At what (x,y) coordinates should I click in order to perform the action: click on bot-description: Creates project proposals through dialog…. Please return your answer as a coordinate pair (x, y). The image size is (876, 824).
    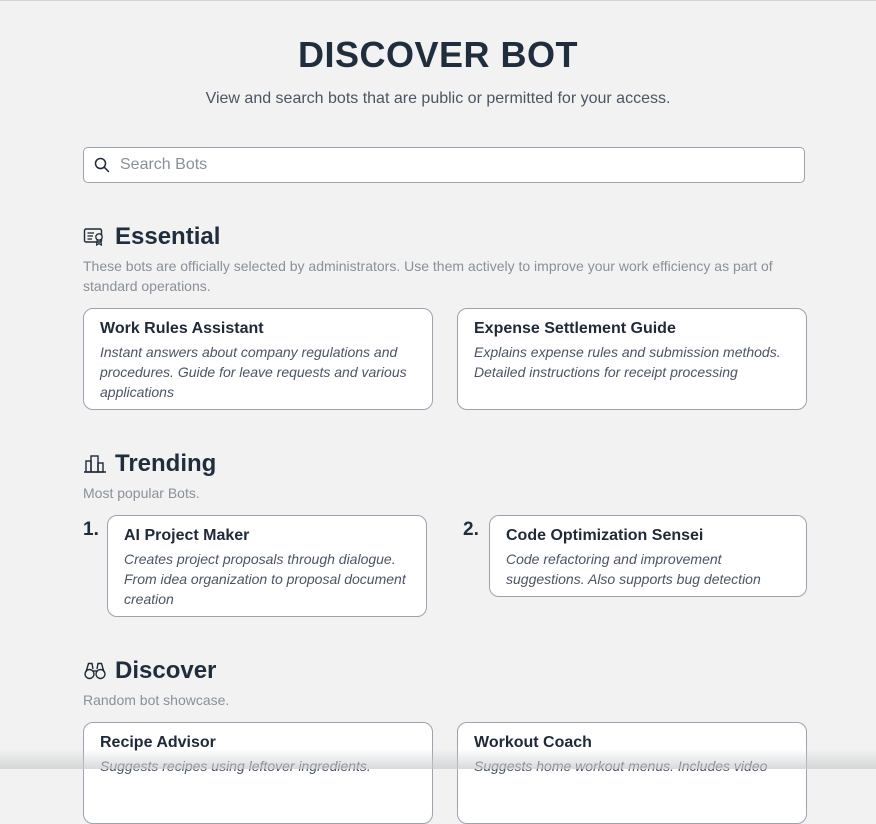
    Looking at the image, I should click on (265, 579).